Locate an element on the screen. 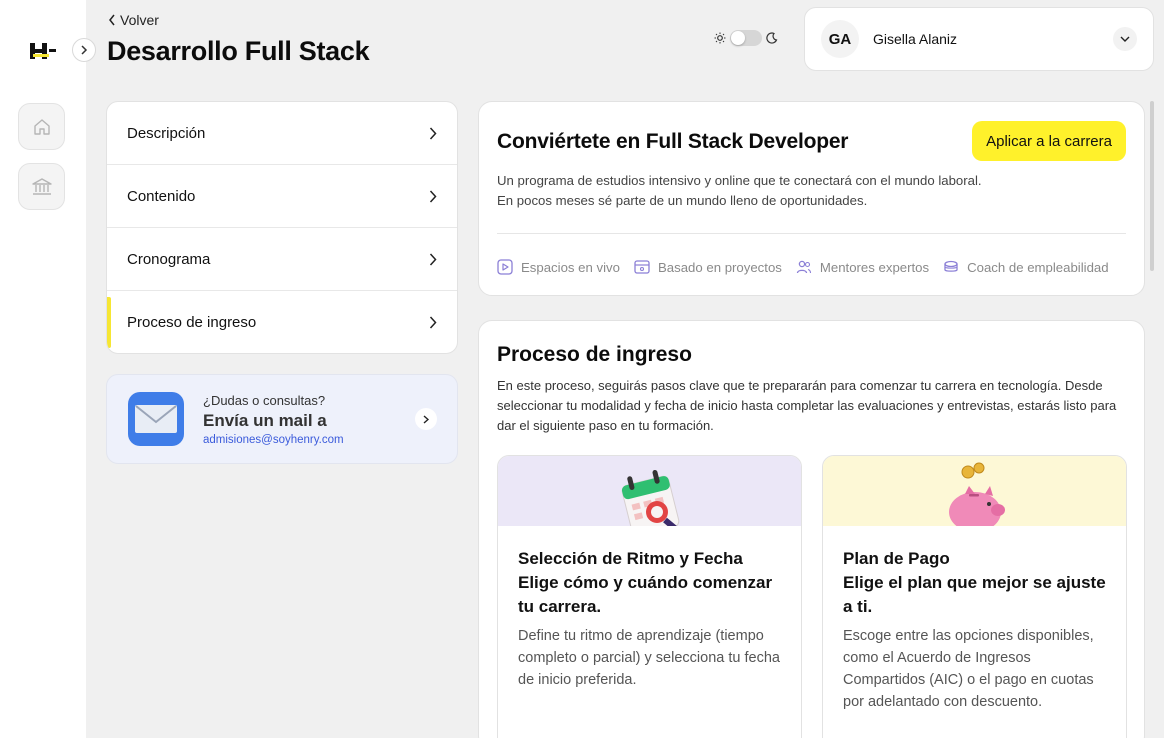  user-menu-toggle is located at coordinates (1125, 39).